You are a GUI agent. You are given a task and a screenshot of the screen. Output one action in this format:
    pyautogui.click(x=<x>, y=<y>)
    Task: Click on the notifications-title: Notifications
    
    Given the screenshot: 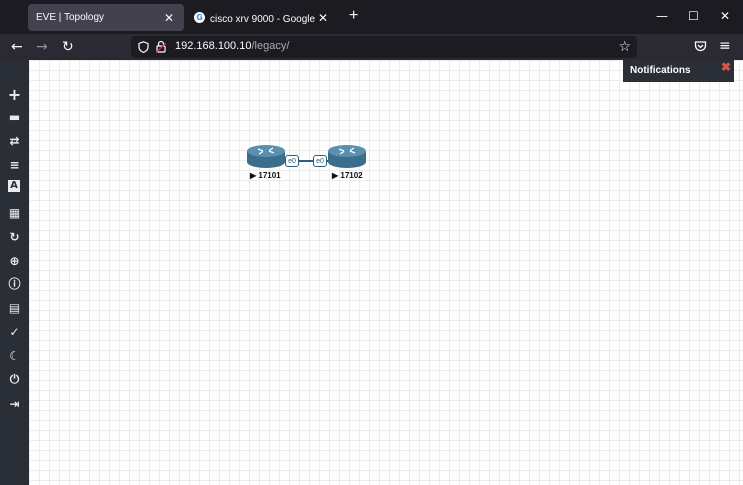 What is the action you would take?
    pyautogui.click(x=660, y=70)
    